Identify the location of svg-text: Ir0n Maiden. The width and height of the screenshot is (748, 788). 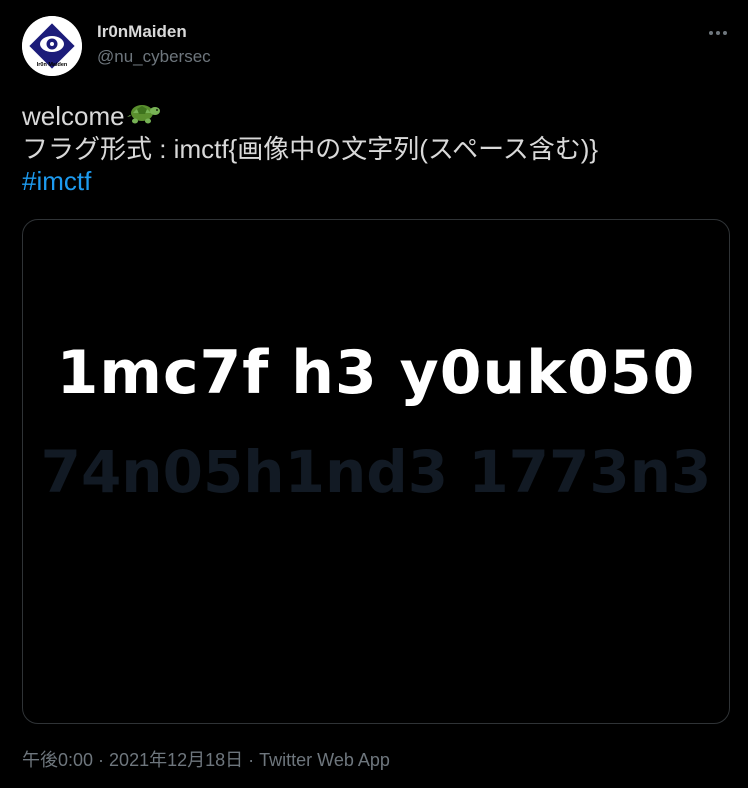
(52, 65).